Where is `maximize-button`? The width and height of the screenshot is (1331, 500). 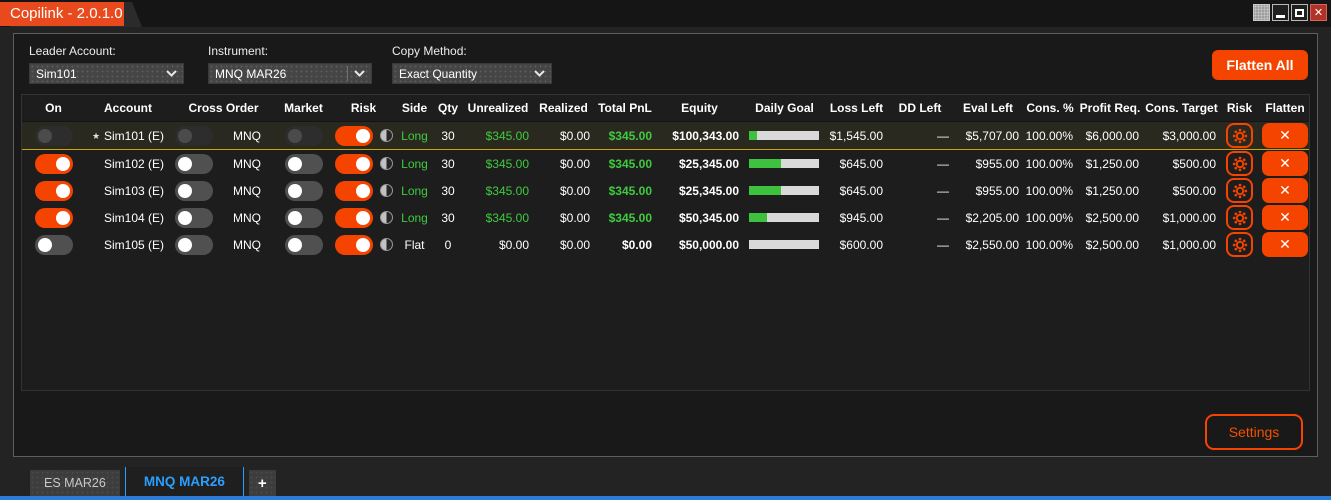 maximize-button is located at coordinates (1299, 12).